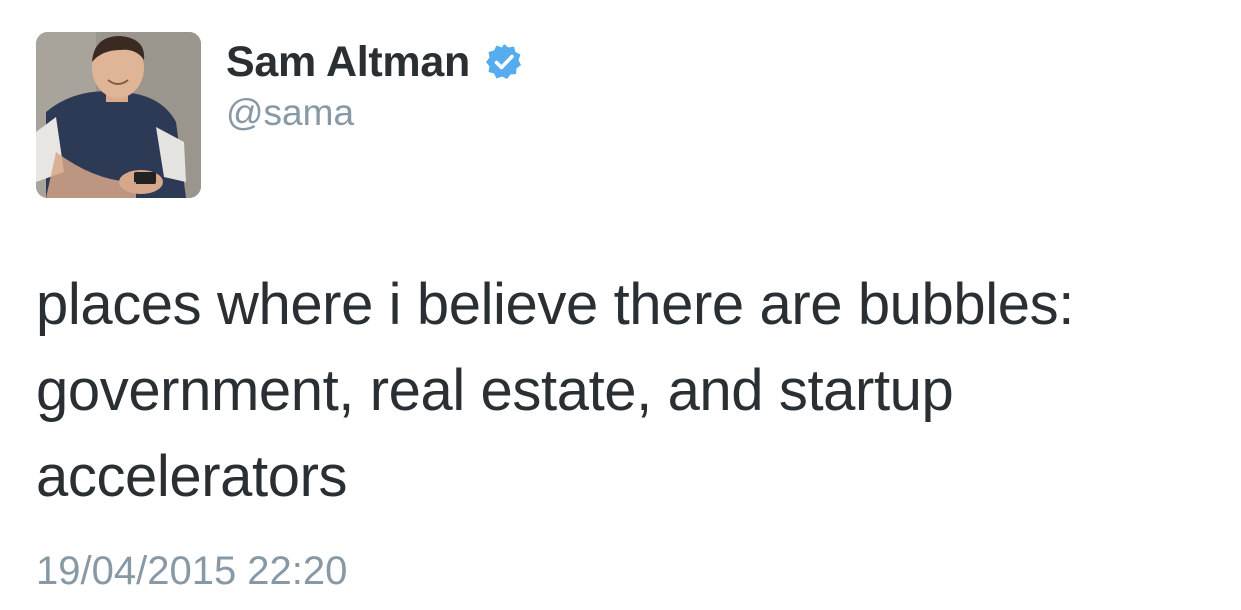 This screenshot has width=1241, height=610. I want to click on author-handle: @sama, so click(290, 113).